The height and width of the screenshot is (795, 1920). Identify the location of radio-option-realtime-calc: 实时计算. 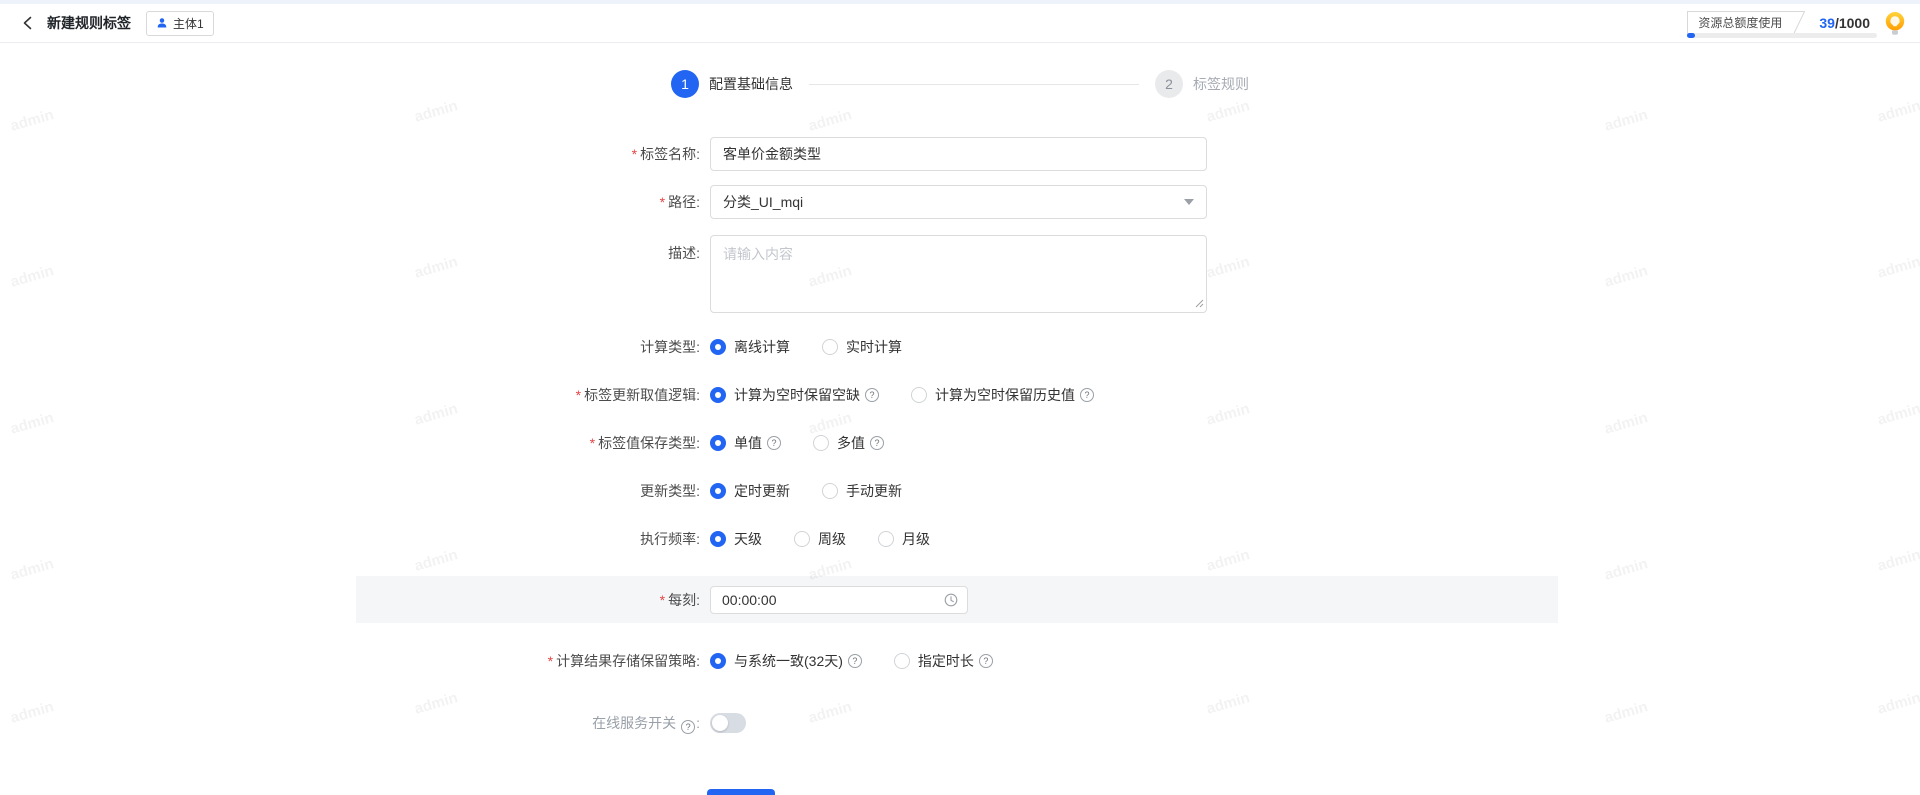
(862, 347).